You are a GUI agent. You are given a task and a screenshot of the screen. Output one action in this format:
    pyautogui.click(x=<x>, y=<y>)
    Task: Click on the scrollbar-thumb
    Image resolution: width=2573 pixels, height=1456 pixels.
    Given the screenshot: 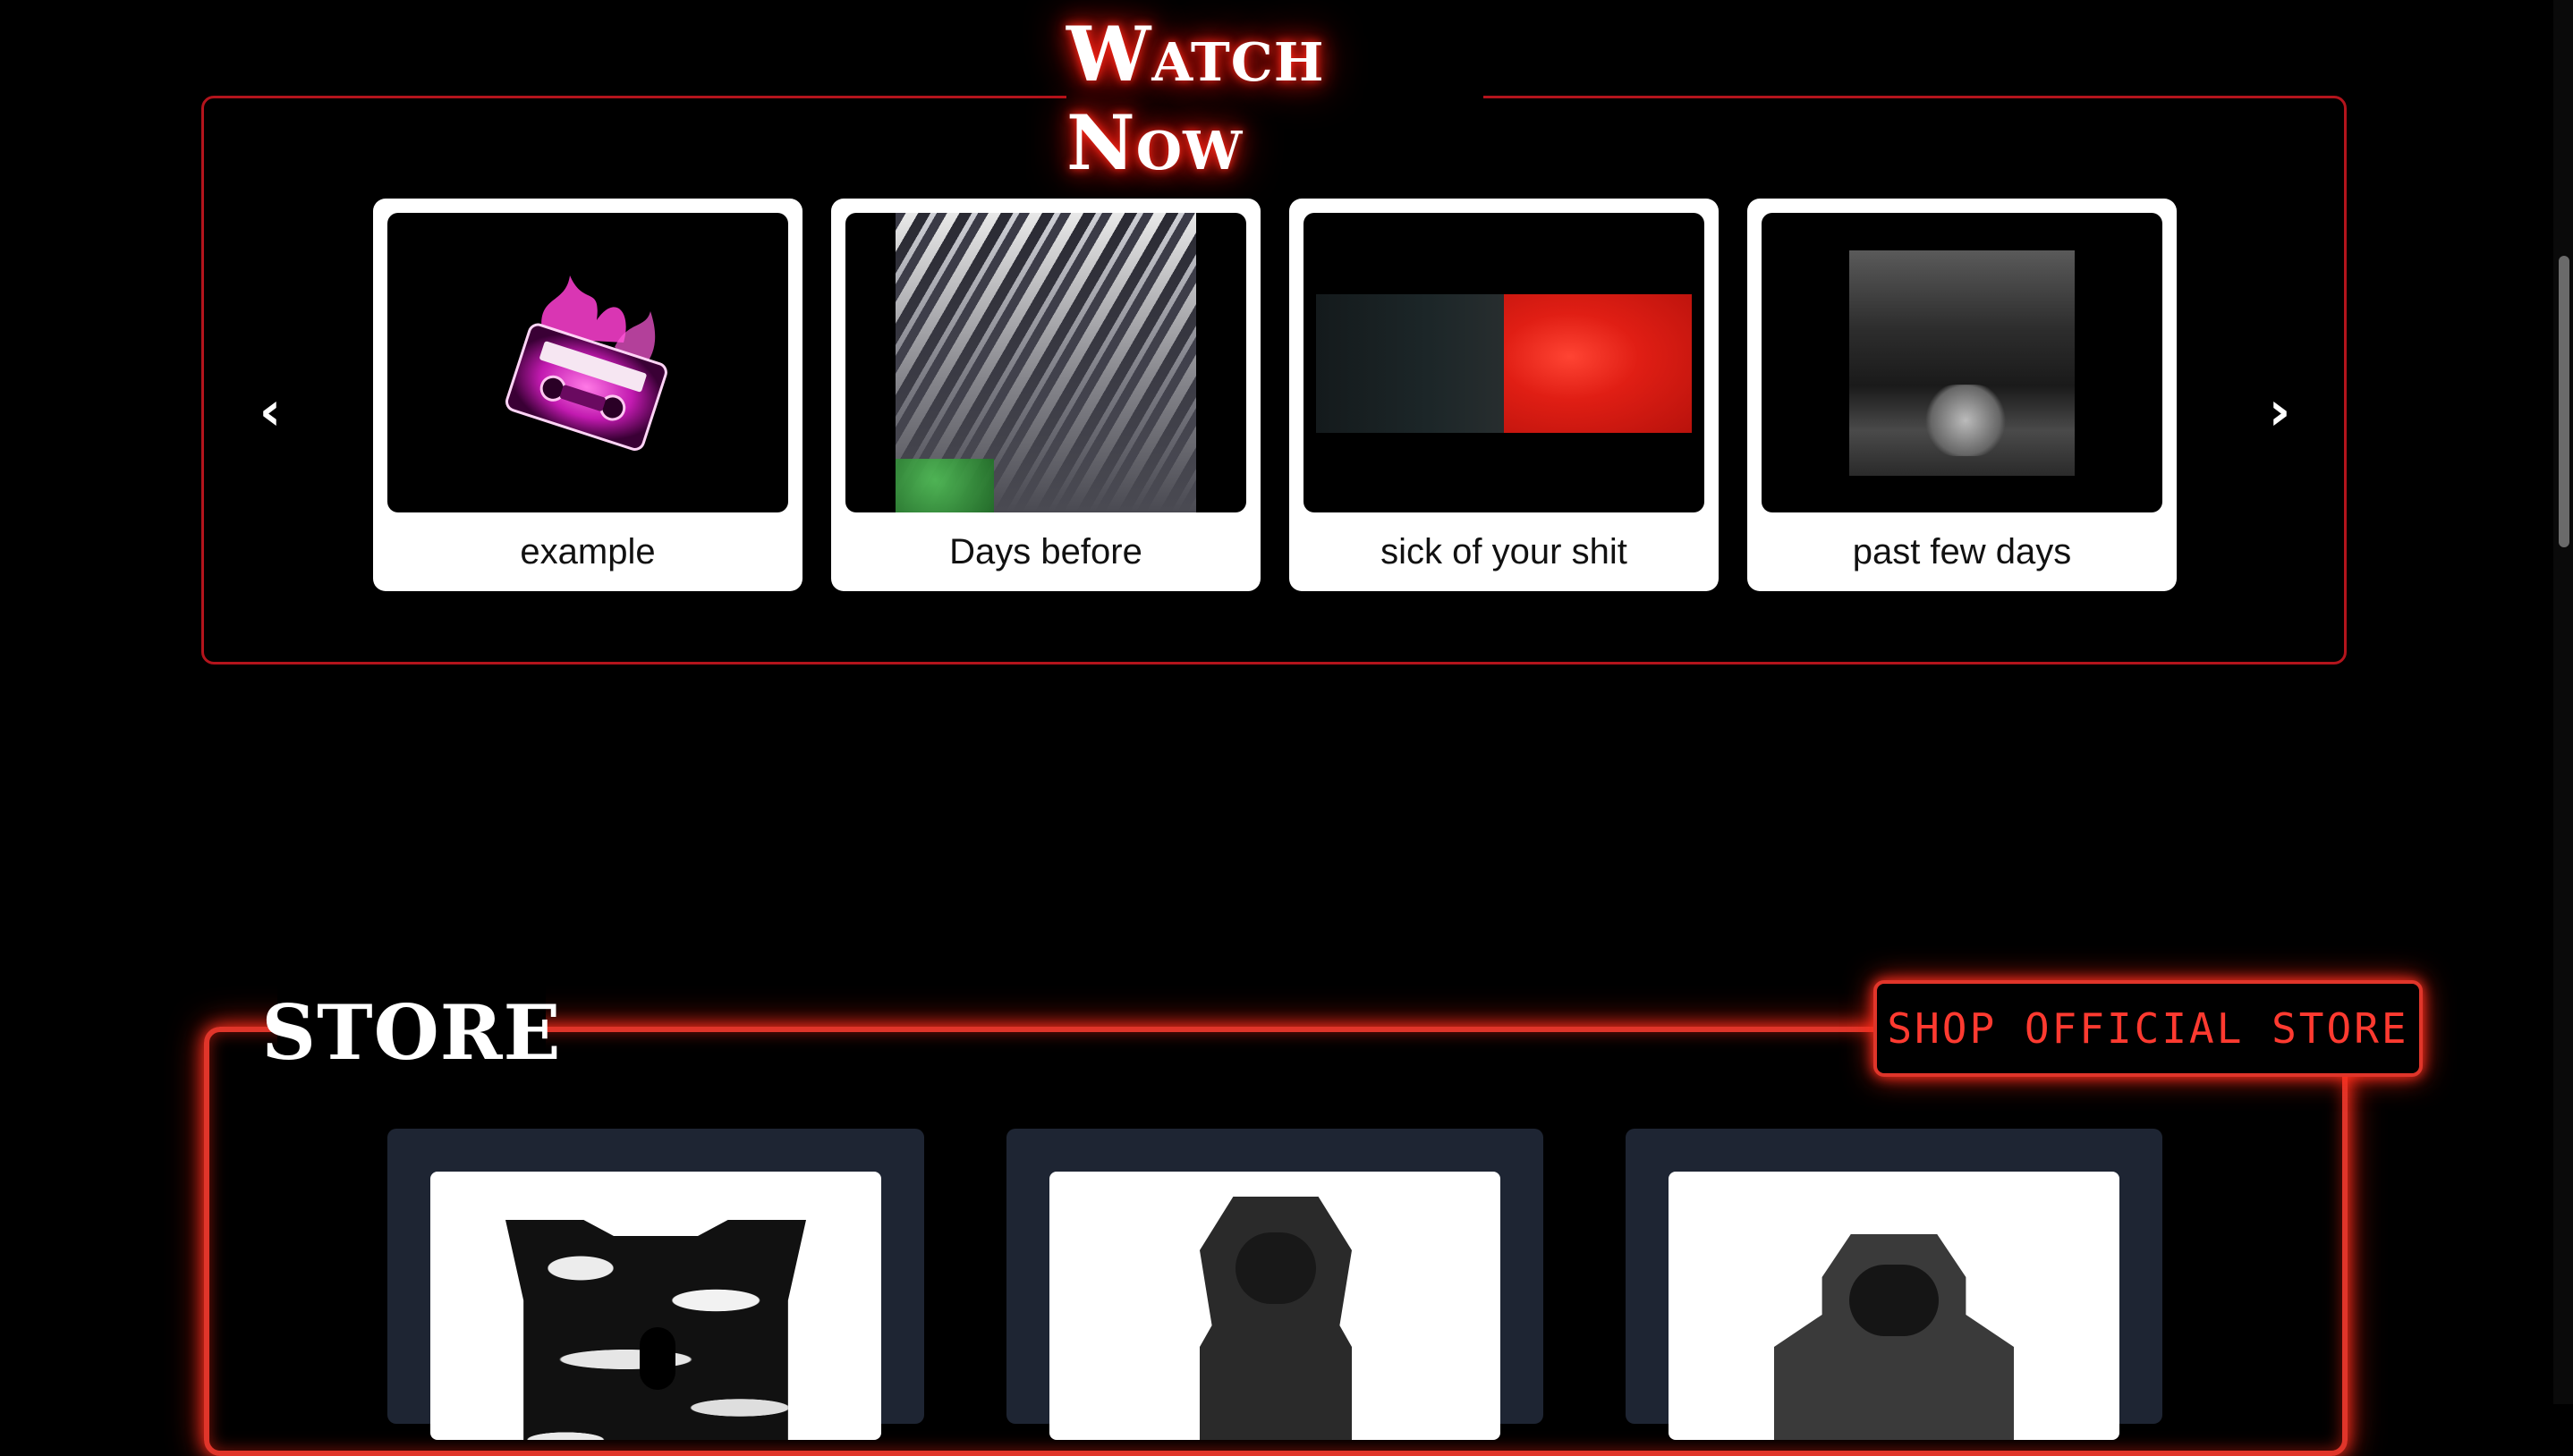 What is the action you would take?
    pyautogui.click(x=2564, y=401)
    